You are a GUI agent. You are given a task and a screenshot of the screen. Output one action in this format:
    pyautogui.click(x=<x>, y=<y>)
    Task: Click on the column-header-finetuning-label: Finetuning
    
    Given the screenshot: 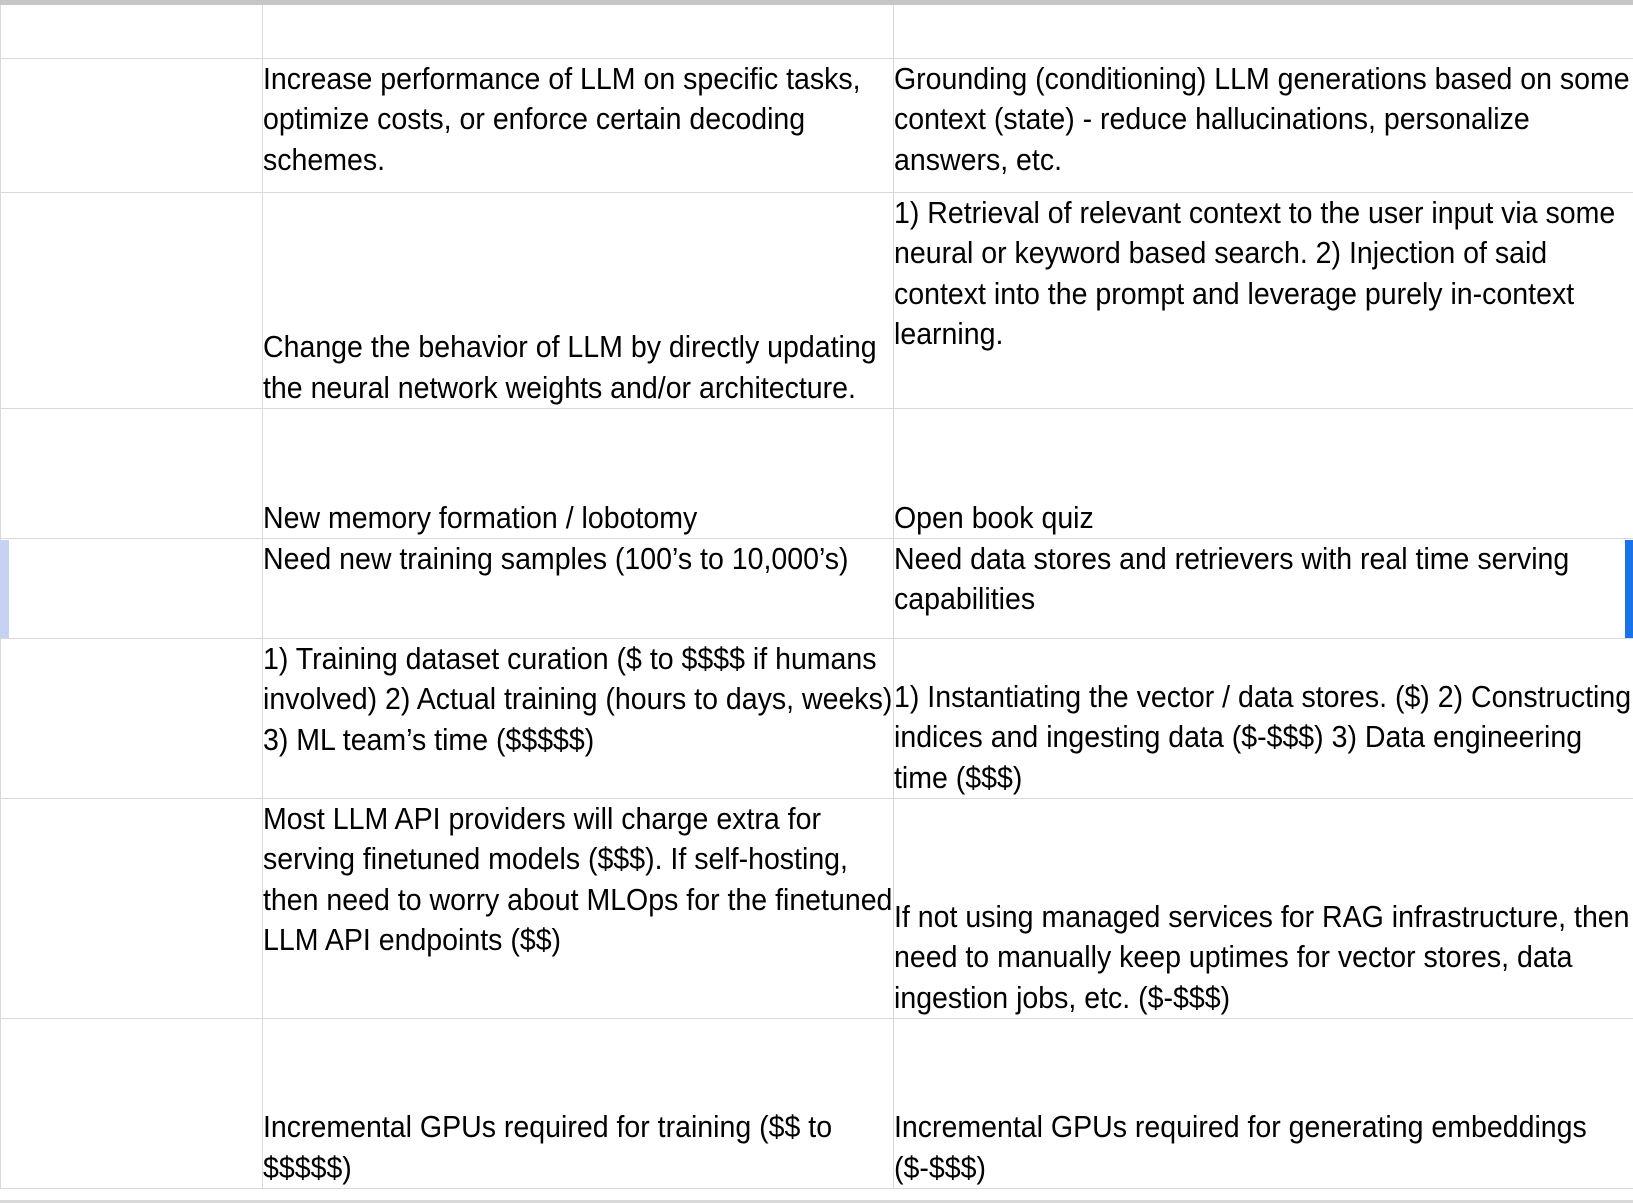 What is the action you would take?
    pyautogui.click(x=338, y=38)
    